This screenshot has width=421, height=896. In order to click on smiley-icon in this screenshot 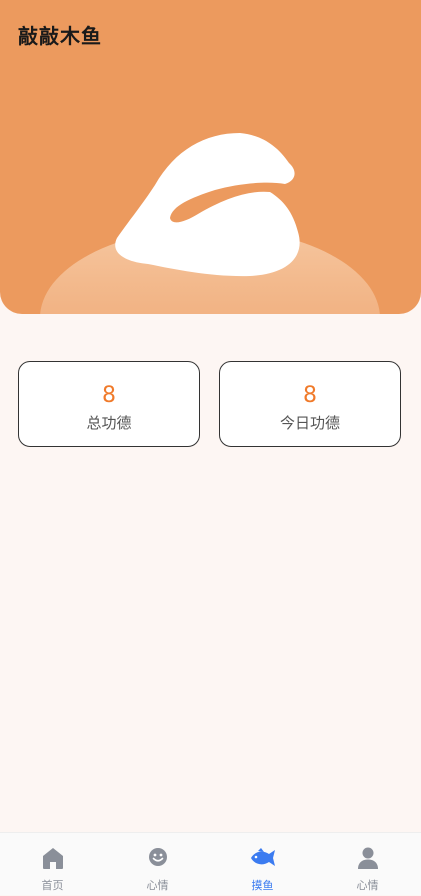, I will do `click(157, 857)`.